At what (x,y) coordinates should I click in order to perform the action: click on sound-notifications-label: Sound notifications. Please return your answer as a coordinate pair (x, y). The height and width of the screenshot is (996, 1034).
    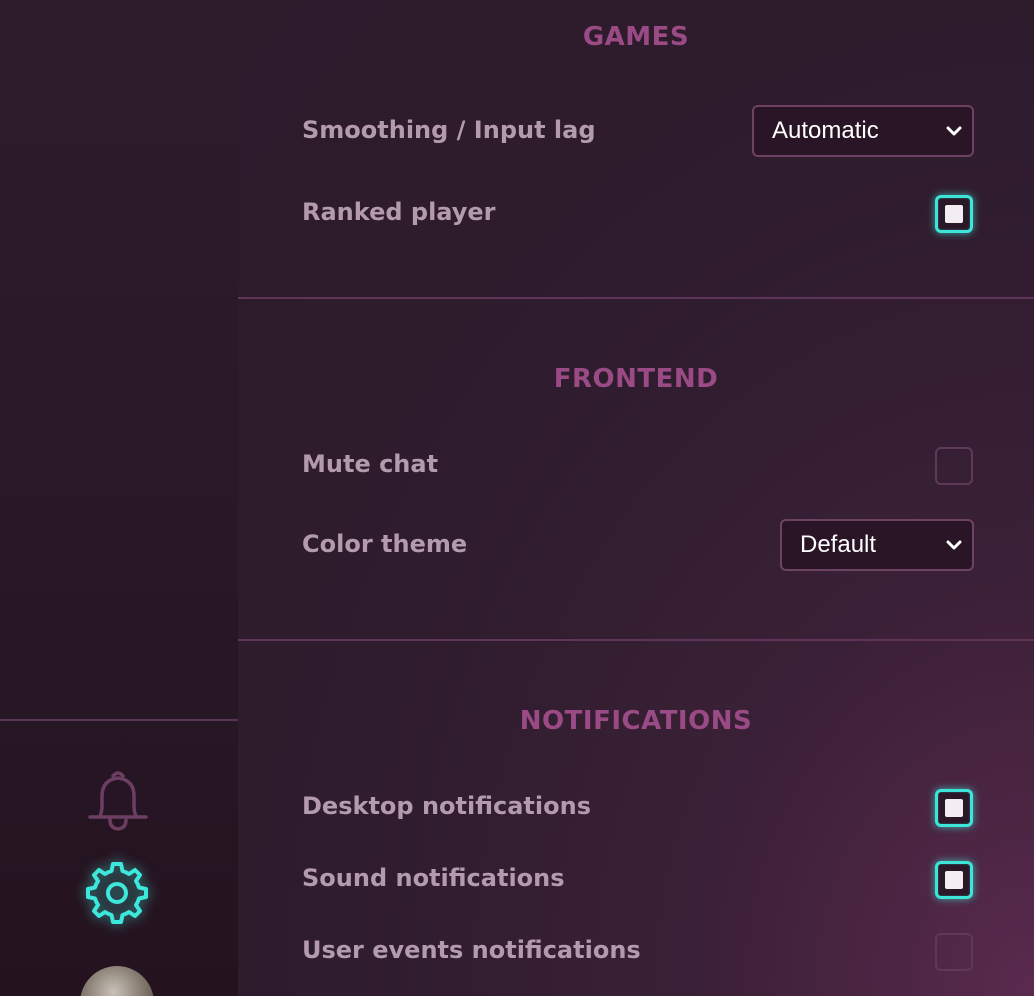
    Looking at the image, I should click on (433, 878).